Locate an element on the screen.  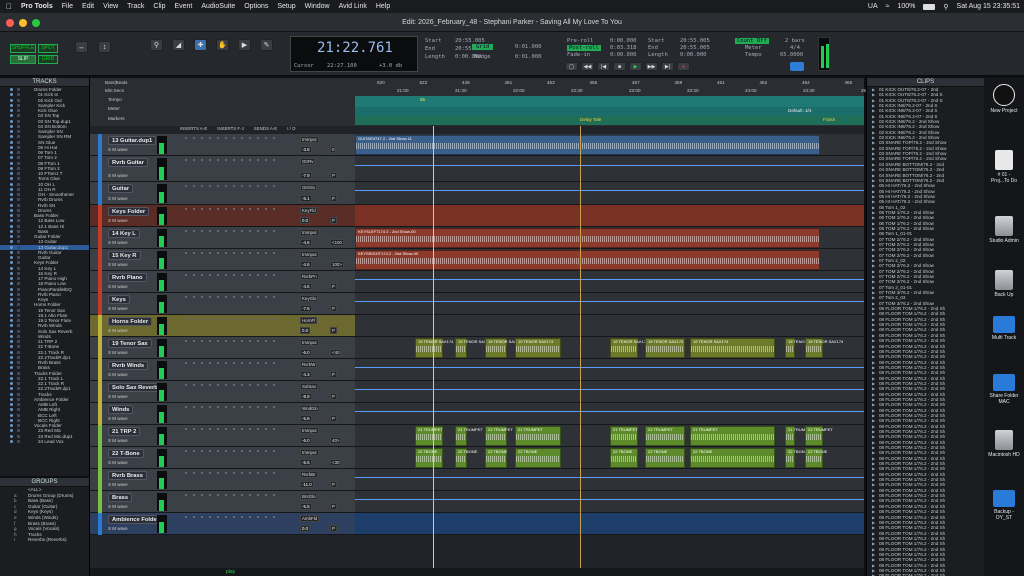
track-pan: P is located at coordinates (333, 330).